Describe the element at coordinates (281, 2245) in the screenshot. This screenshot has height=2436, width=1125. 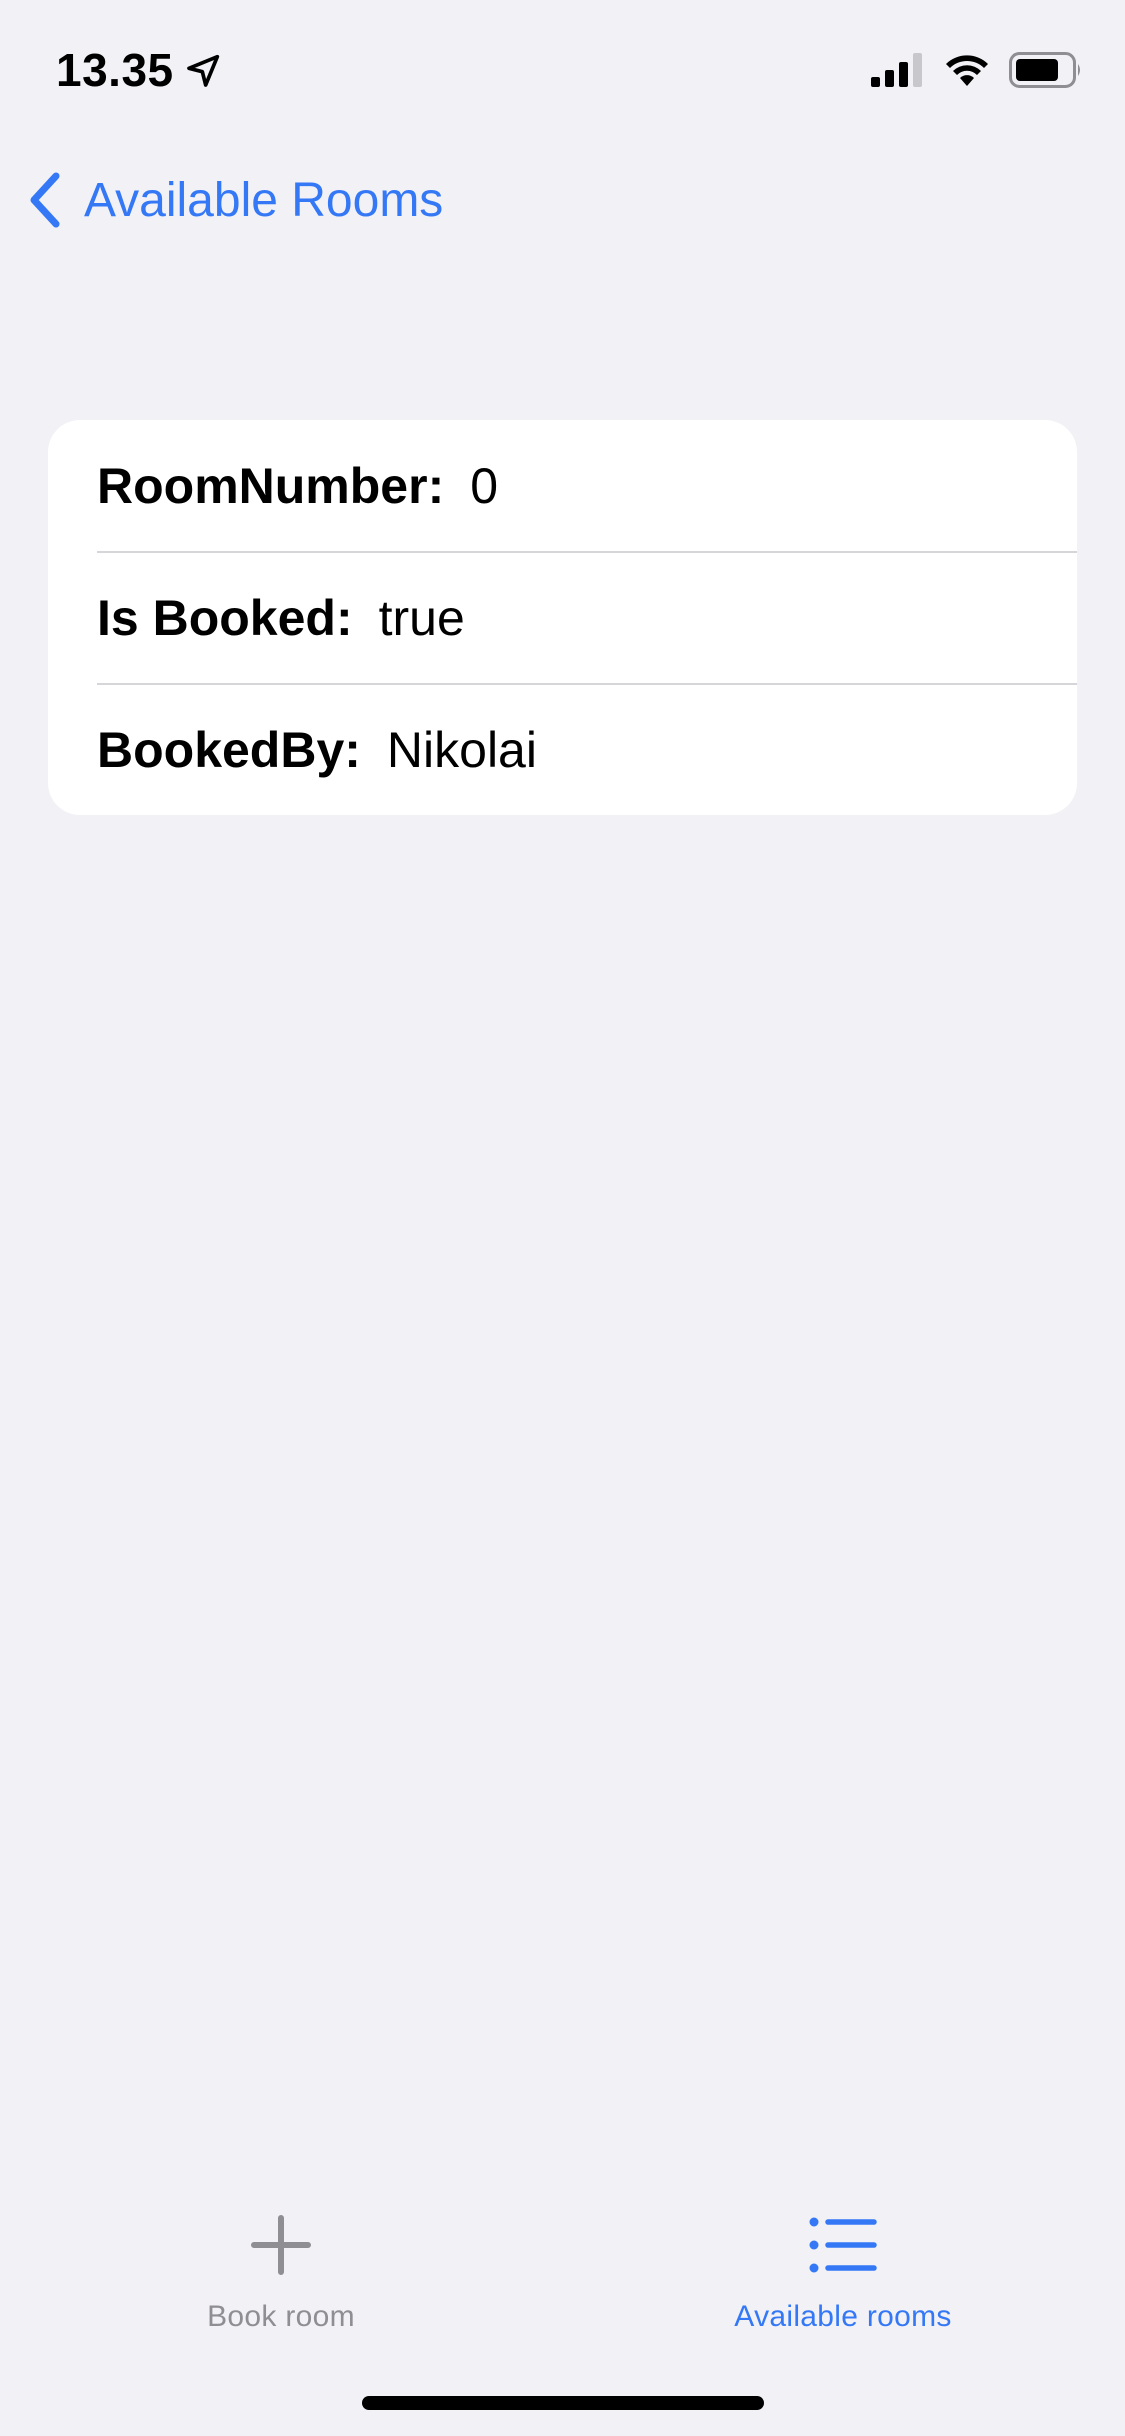
I see `plus-icon` at that location.